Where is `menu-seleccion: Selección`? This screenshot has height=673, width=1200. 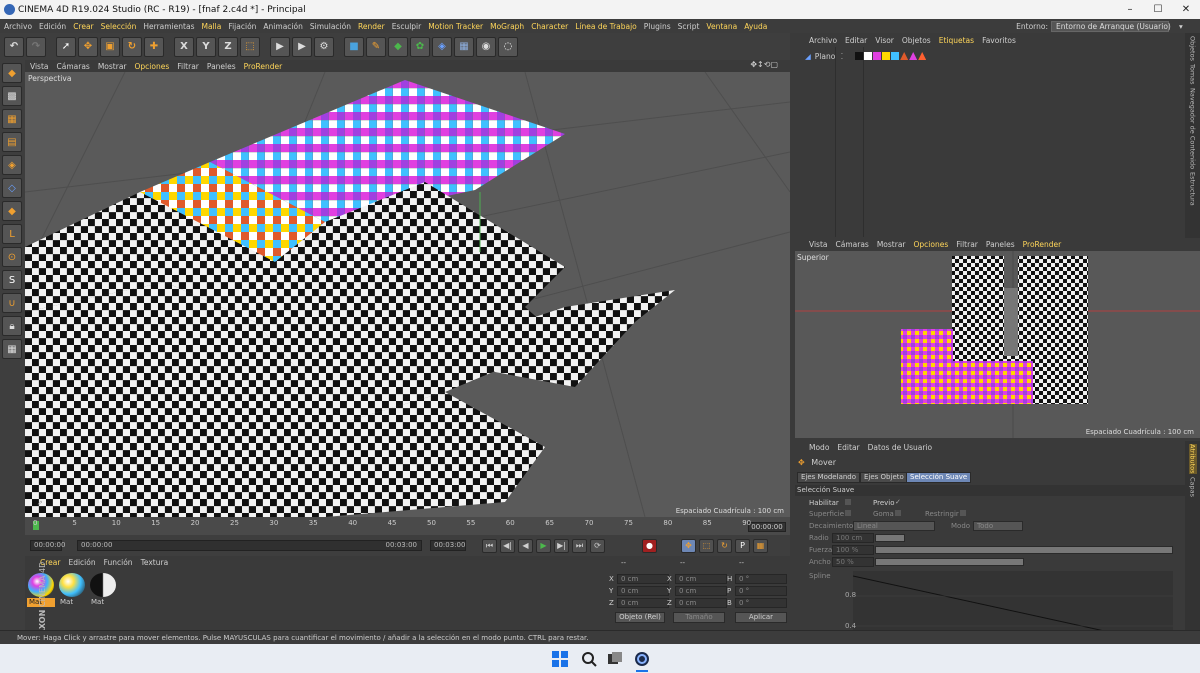 menu-seleccion: Selección is located at coordinates (119, 26).